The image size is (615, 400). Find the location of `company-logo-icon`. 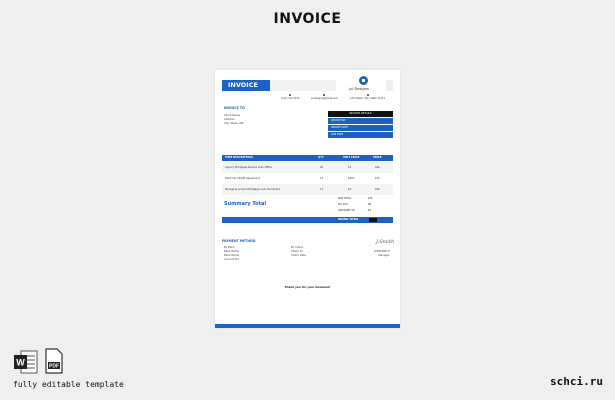

company-logo-icon is located at coordinates (363, 80).